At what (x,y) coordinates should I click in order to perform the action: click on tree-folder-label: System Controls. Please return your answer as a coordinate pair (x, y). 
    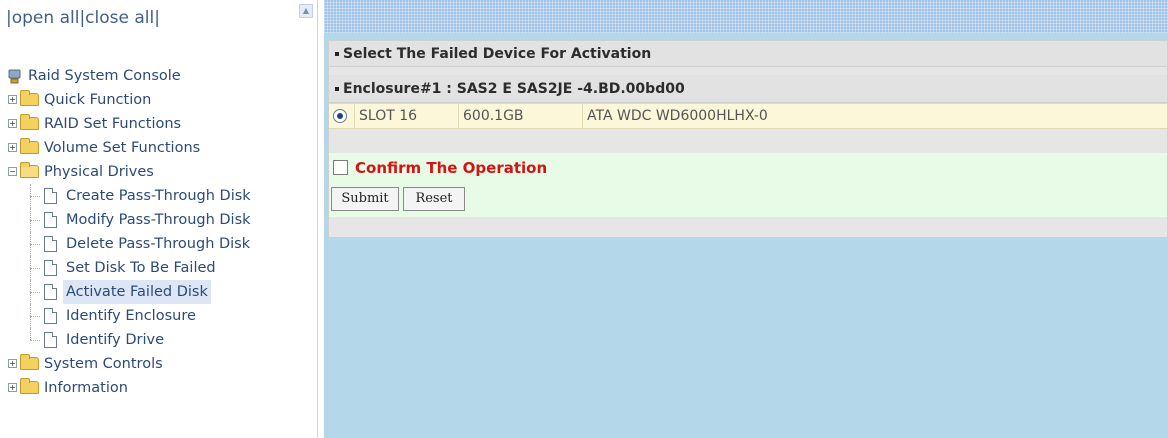
    Looking at the image, I should click on (103, 364).